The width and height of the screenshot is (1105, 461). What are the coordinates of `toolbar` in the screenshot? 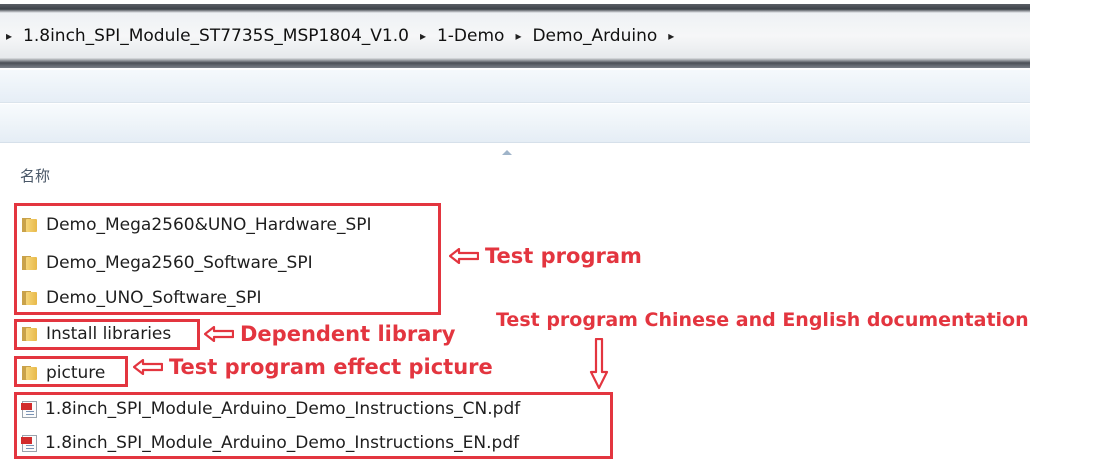 It's located at (515, 86).